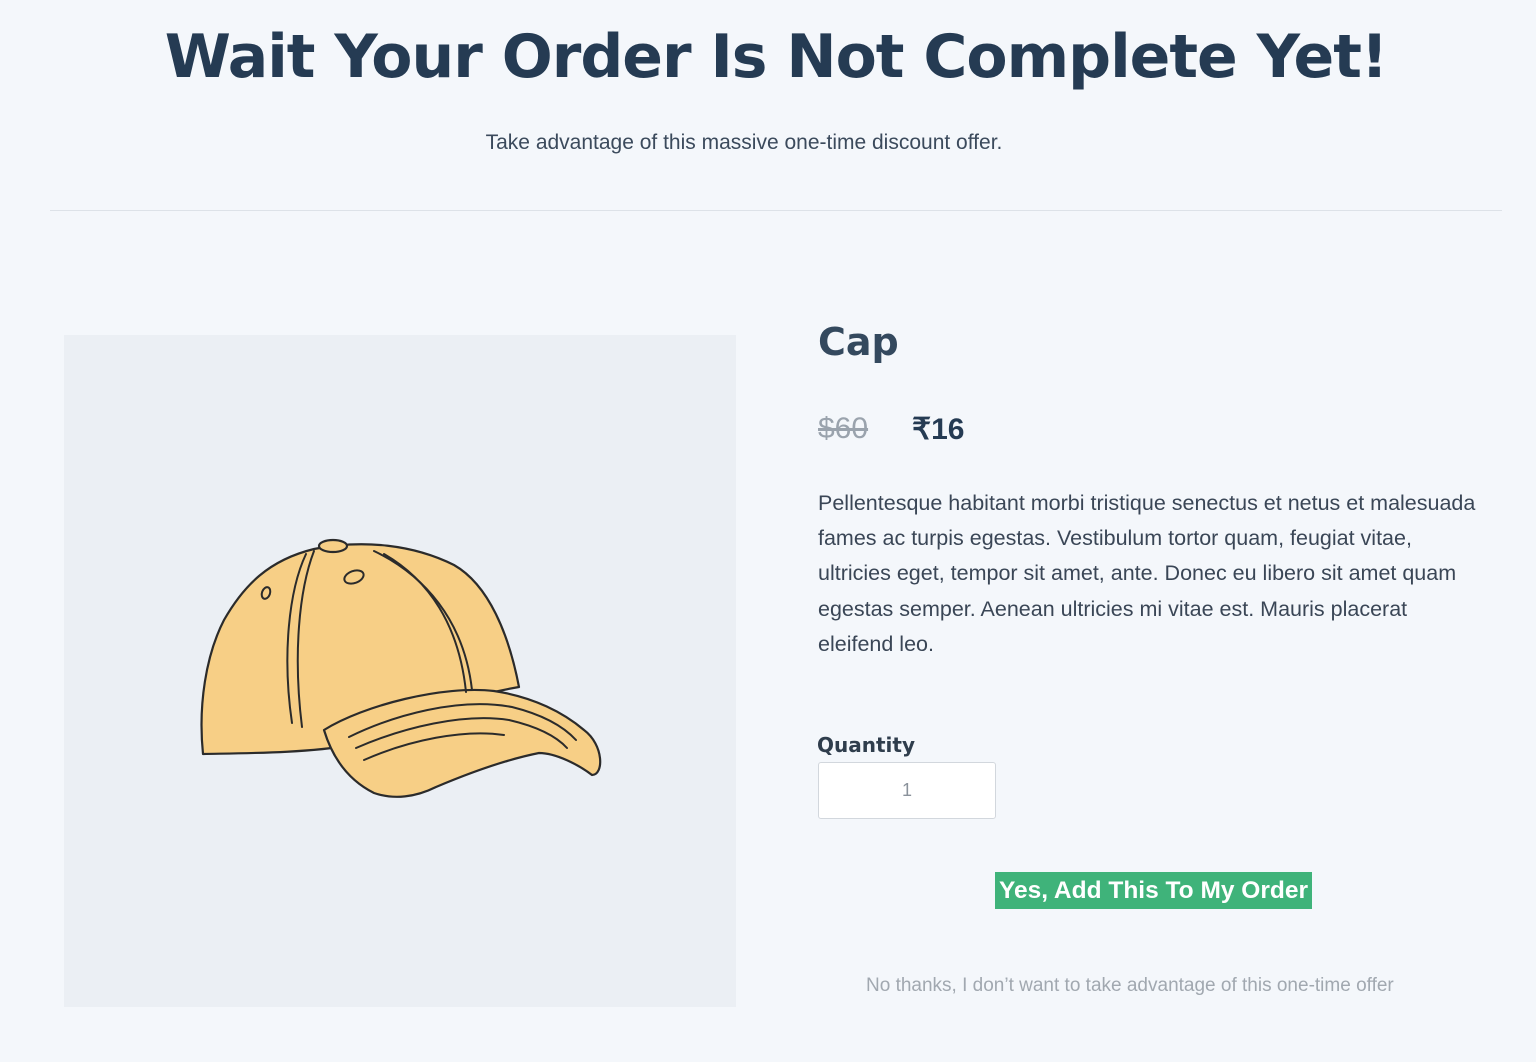  Describe the element at coordinates (866, 745) in the screenshot. I see `quantity-label: Quantity` at that location.